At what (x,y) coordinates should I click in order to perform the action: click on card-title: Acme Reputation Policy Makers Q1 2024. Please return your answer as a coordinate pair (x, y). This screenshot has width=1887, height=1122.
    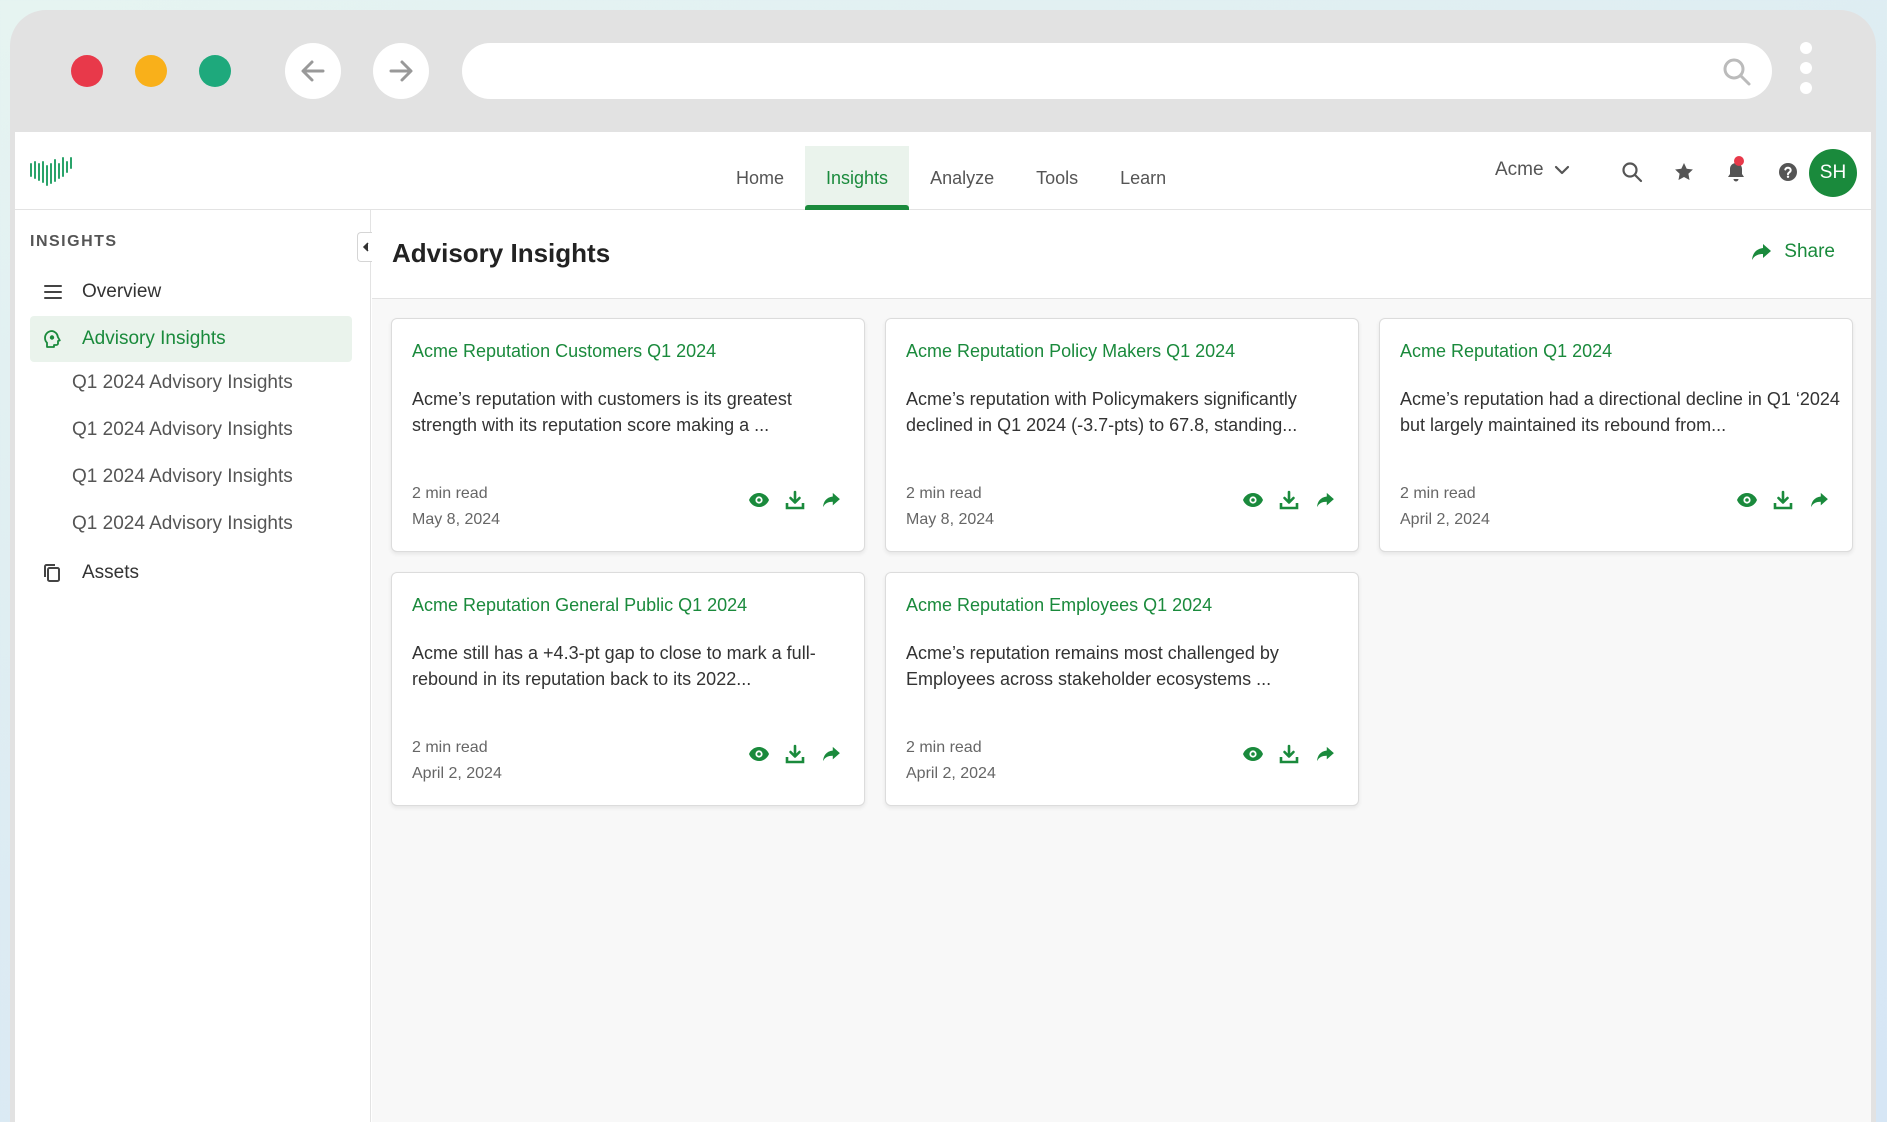
    Looking at the image, I should click on (1070, 351).